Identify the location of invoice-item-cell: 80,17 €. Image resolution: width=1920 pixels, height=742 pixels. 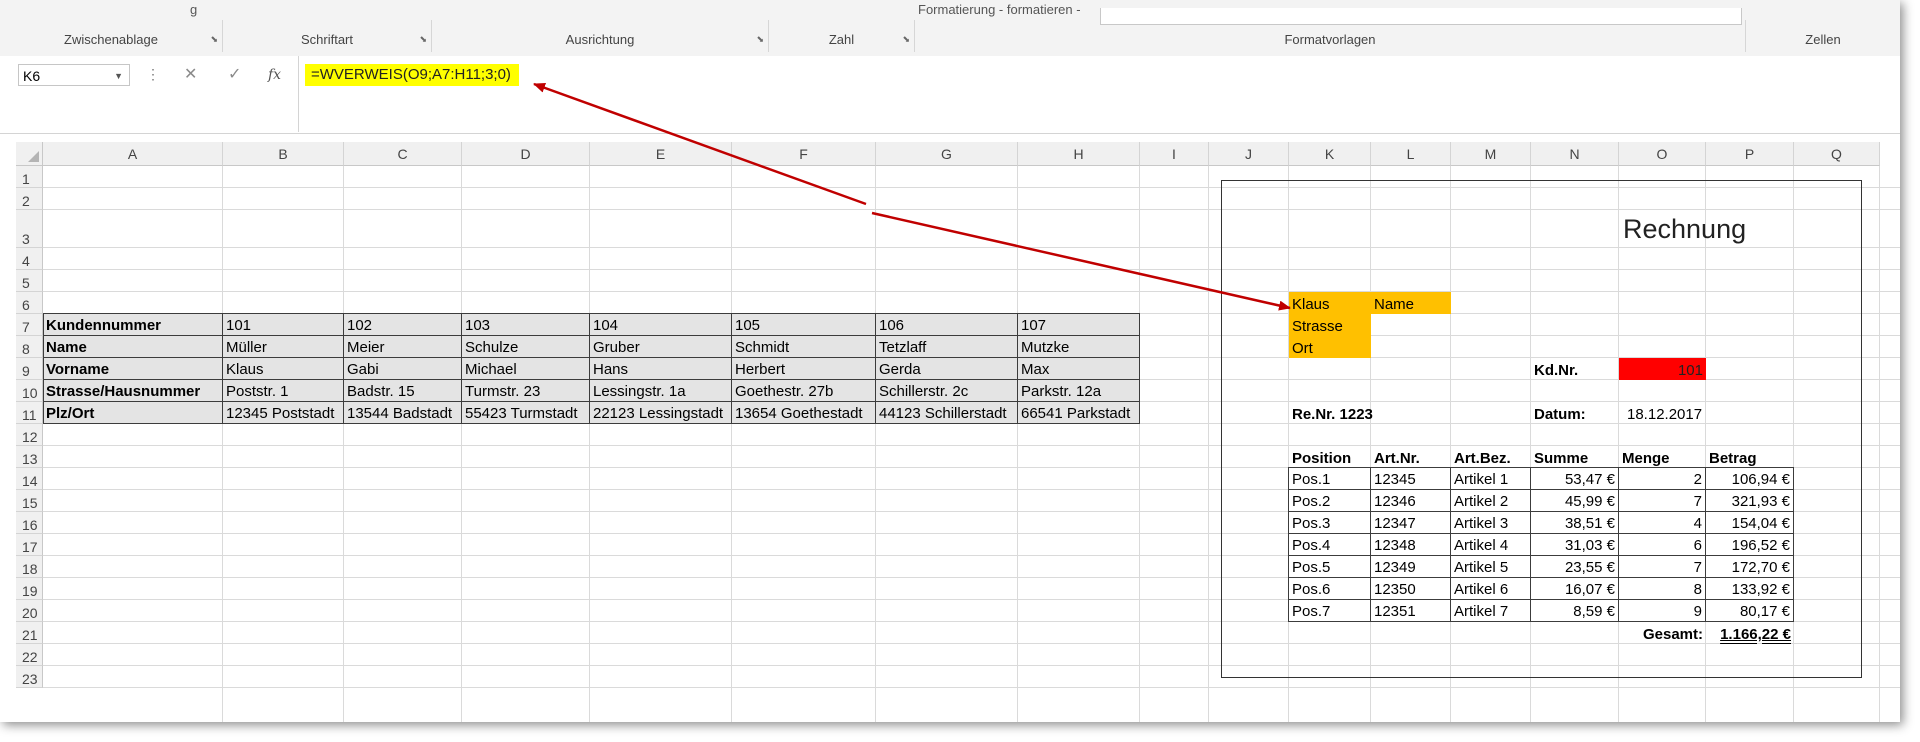
(1750, 611).